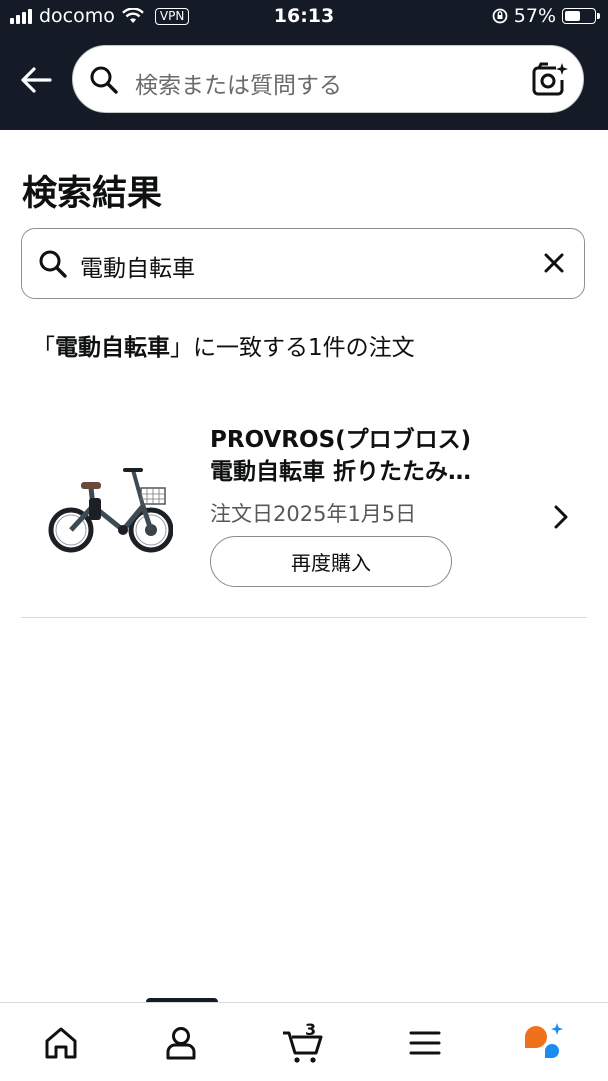 This screenshot has width=608, height=1081. I want to click on back-arrow-icon, so click(36, 80).